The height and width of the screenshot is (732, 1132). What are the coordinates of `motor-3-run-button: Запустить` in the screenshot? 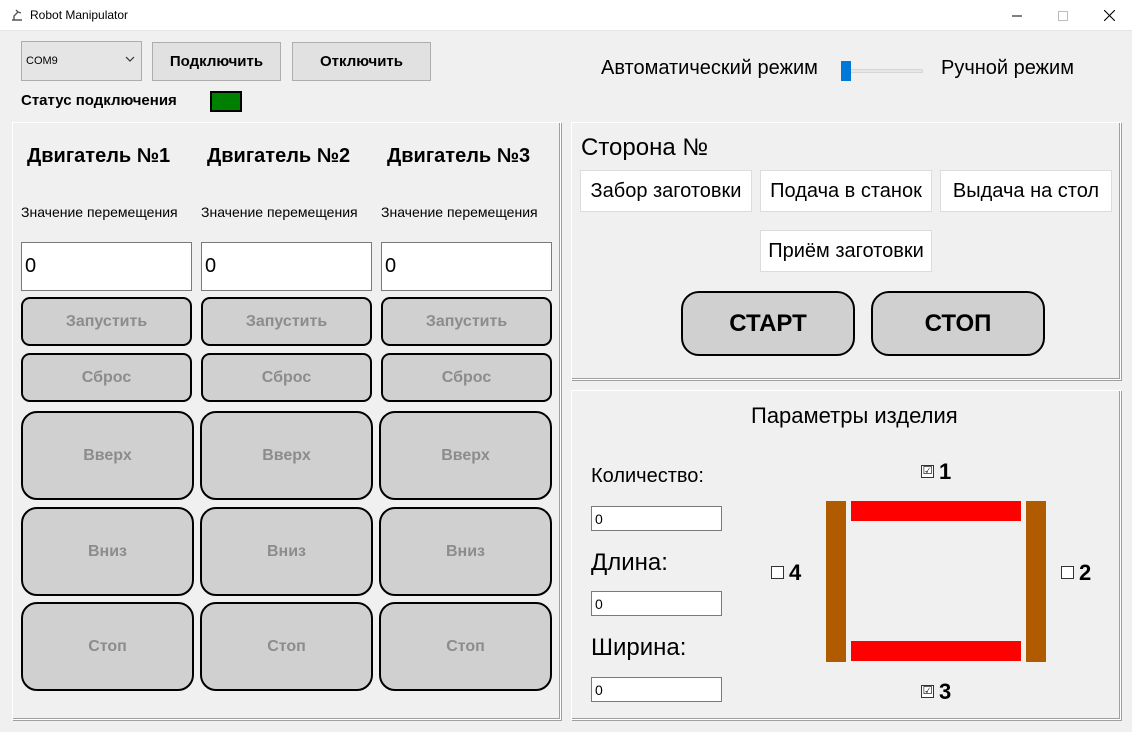 It's located at (466, 321).